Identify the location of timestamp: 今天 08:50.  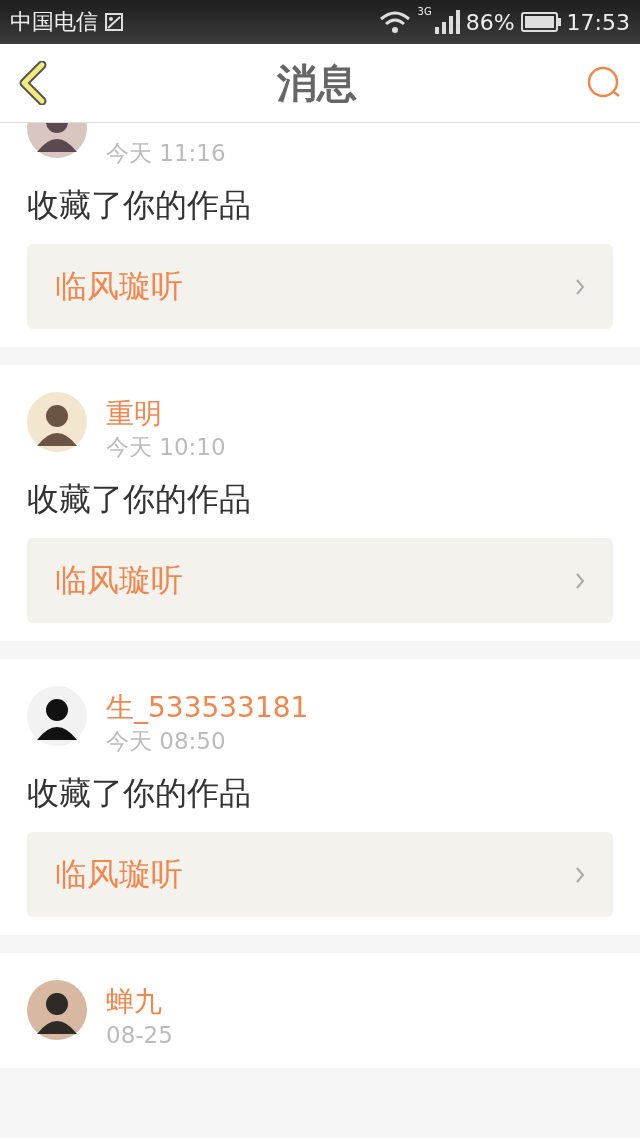
(166, 741).